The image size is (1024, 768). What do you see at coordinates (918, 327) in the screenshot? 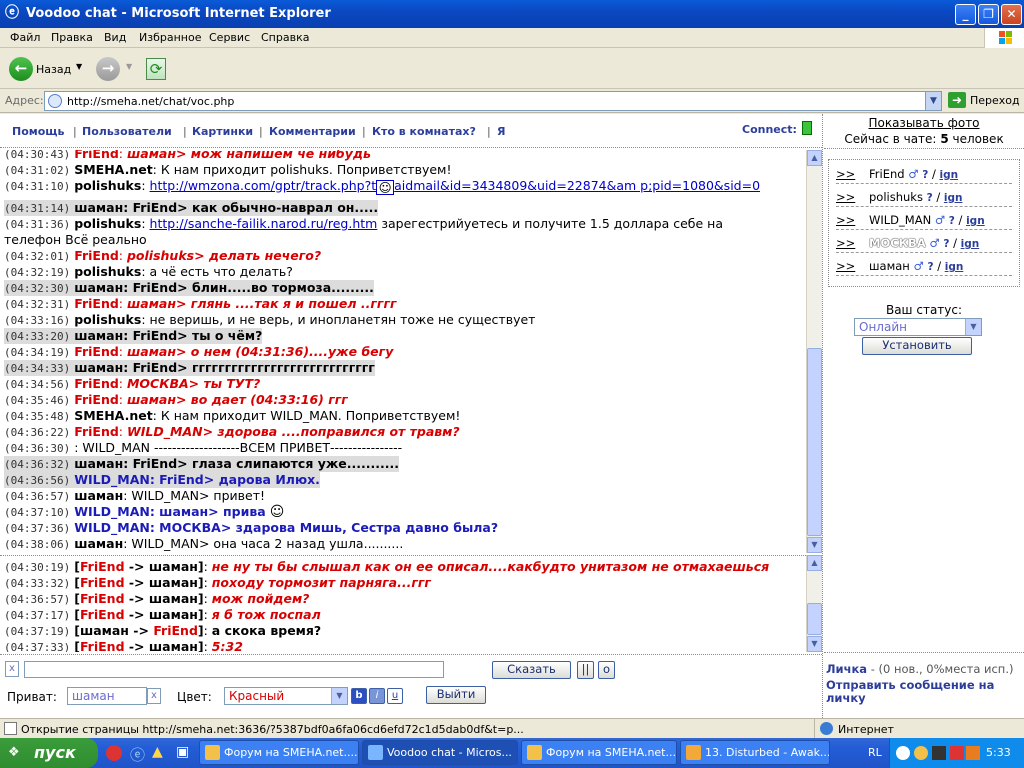
I see `status-select: Онлайн ▼` at bounding box center [918, 327].